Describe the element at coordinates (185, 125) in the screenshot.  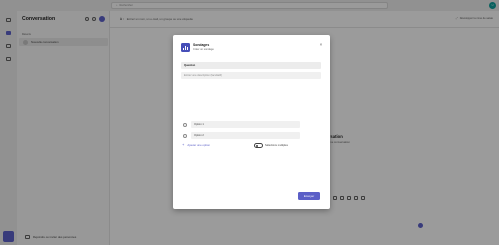
I see `option-1-radio-icon` at that location.